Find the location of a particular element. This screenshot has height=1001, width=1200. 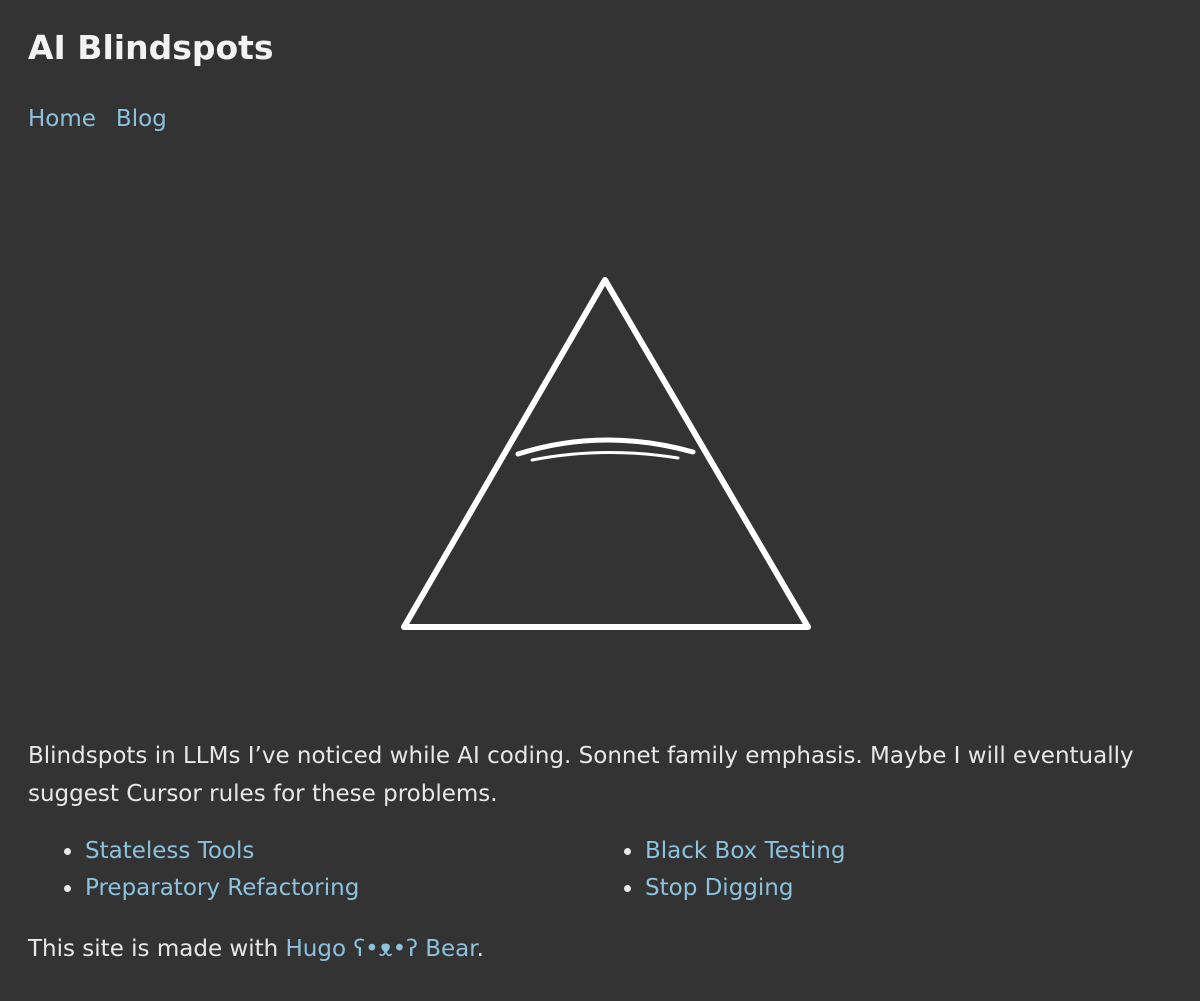

post-list-item: Stateless Tools is located at coordinates (338, 851).